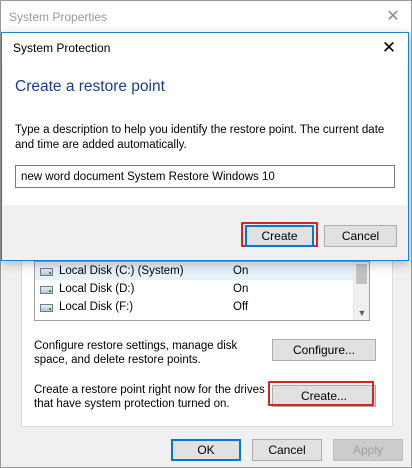 This screenshot has height=468, width=412. Describe the element at coordinates (195, 271) in the screenshot. I see `list-item: Local Disk (C:) (System) On` at that location.